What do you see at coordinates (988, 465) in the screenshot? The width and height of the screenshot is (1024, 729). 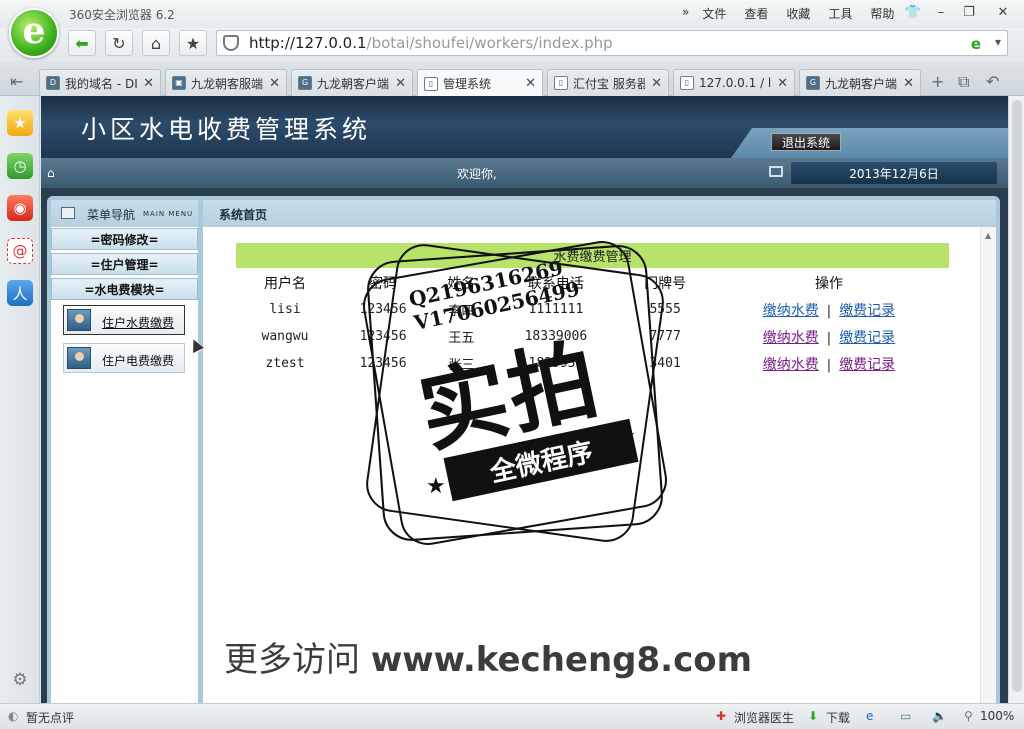 I see `content-scrollbar: ▲` at bounding box center [988, 465].